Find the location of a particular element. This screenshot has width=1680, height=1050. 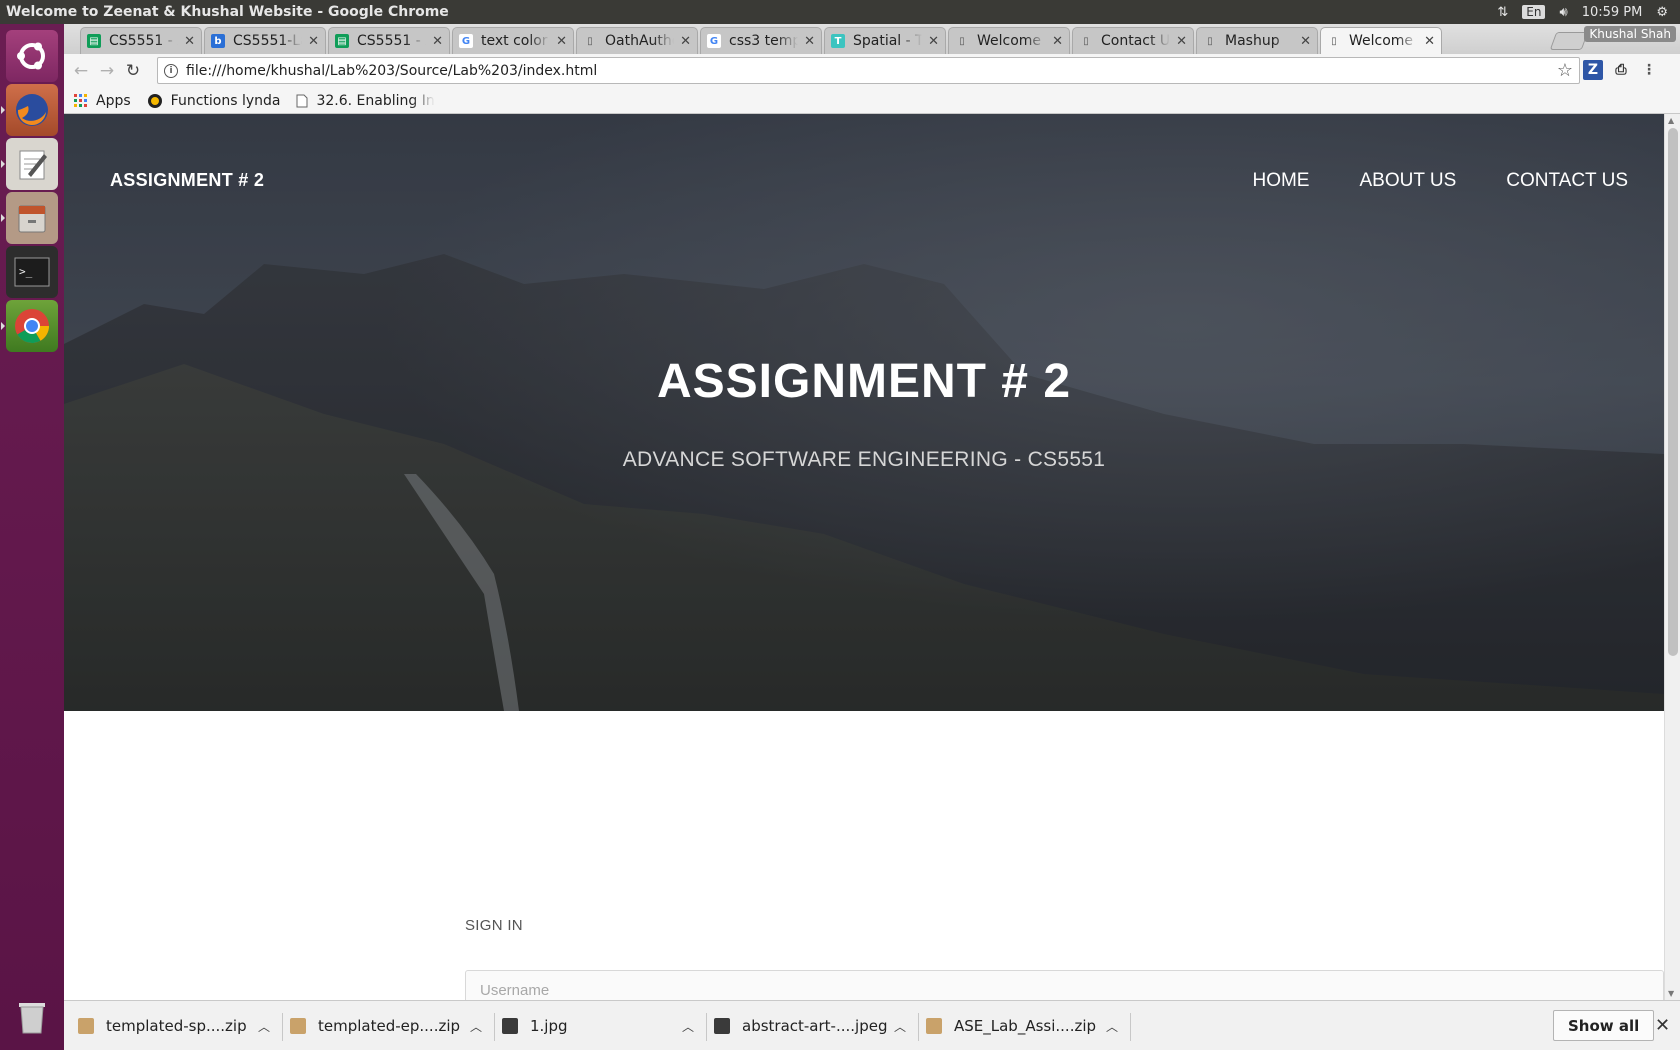

ubuntu-logo-icon is located at coordinates (31, 56).